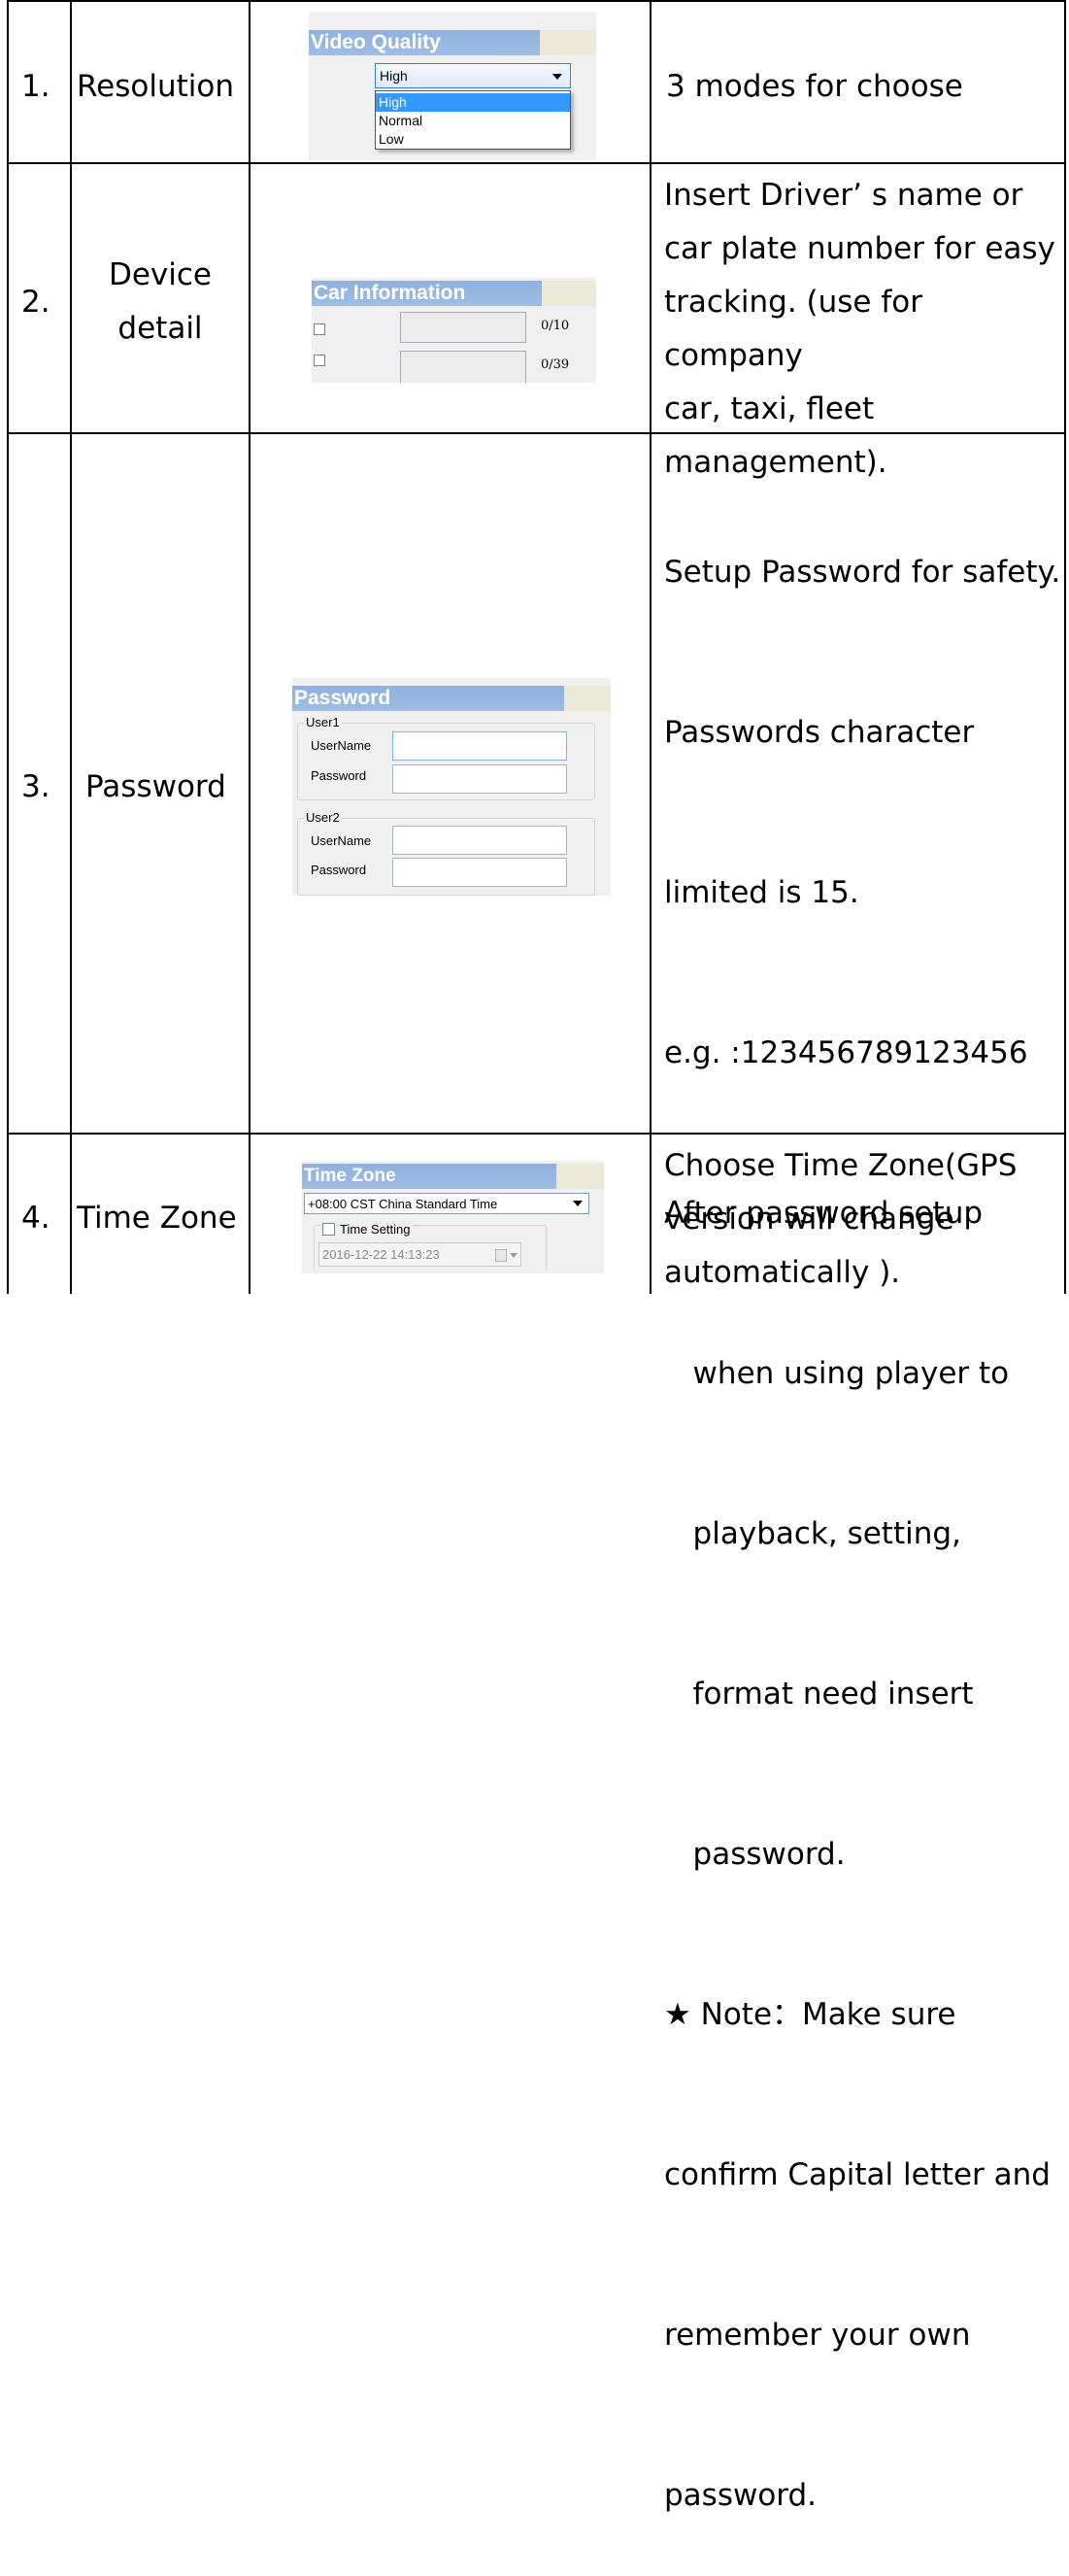 Image resolution: width=1069 pixels, height=2576 pixels. What do you see at coordinates (323, 818) in the screenshot?
I see `user2-legend: User2` at bounding box center [323, 818].